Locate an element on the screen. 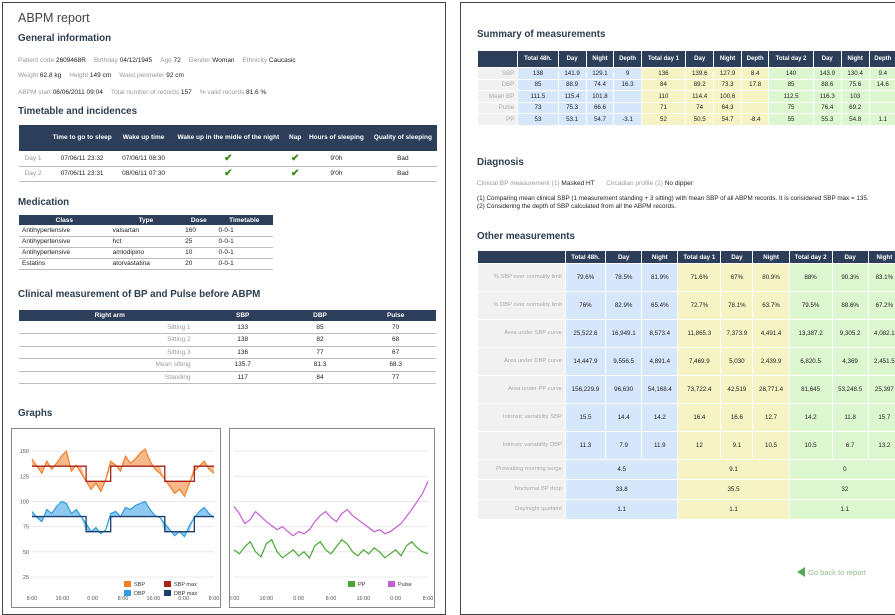 The image size is (895, 615). x-tick-label: 16:00 is located at coordinates (363, 599).